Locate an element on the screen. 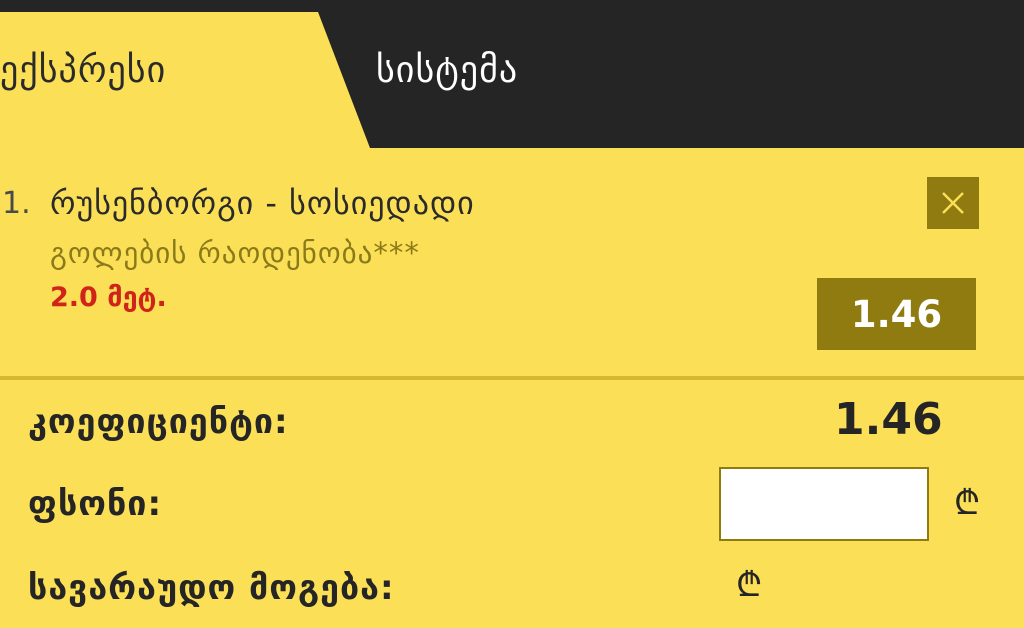  bet-market-name: გოლების რაოდენობა*** is located at coordinates (235, 253).